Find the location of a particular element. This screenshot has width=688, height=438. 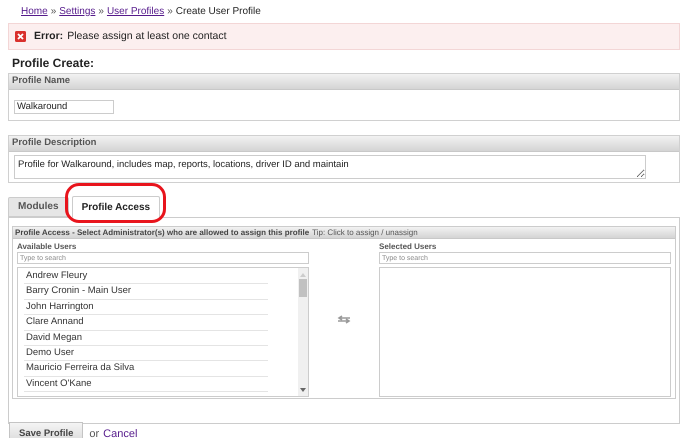

transfer-arrows-icon is located at coordinates (344, 319).